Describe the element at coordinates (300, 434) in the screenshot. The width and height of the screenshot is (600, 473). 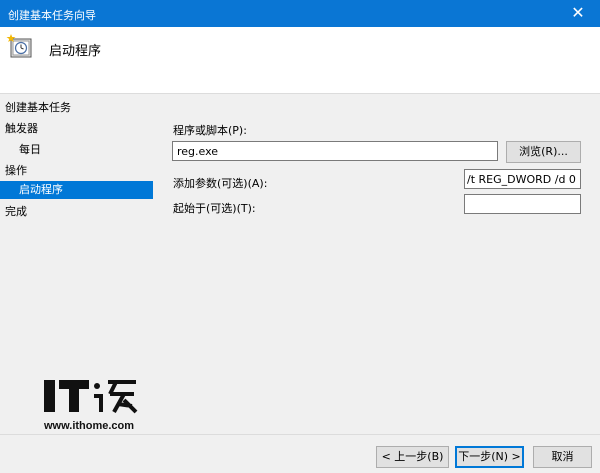
I see `footer-divider` at that location.